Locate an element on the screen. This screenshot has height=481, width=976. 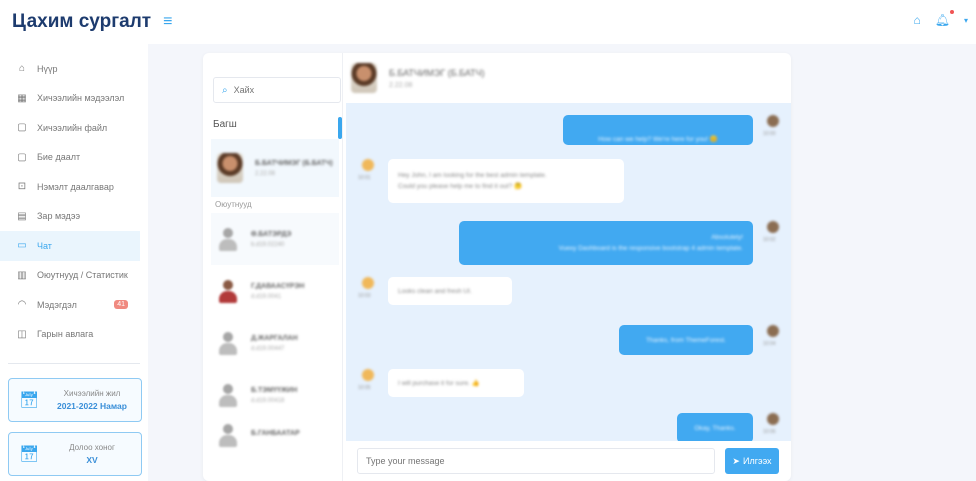
chevron-down-icon: ▾ is located at coordinates (966, 20).